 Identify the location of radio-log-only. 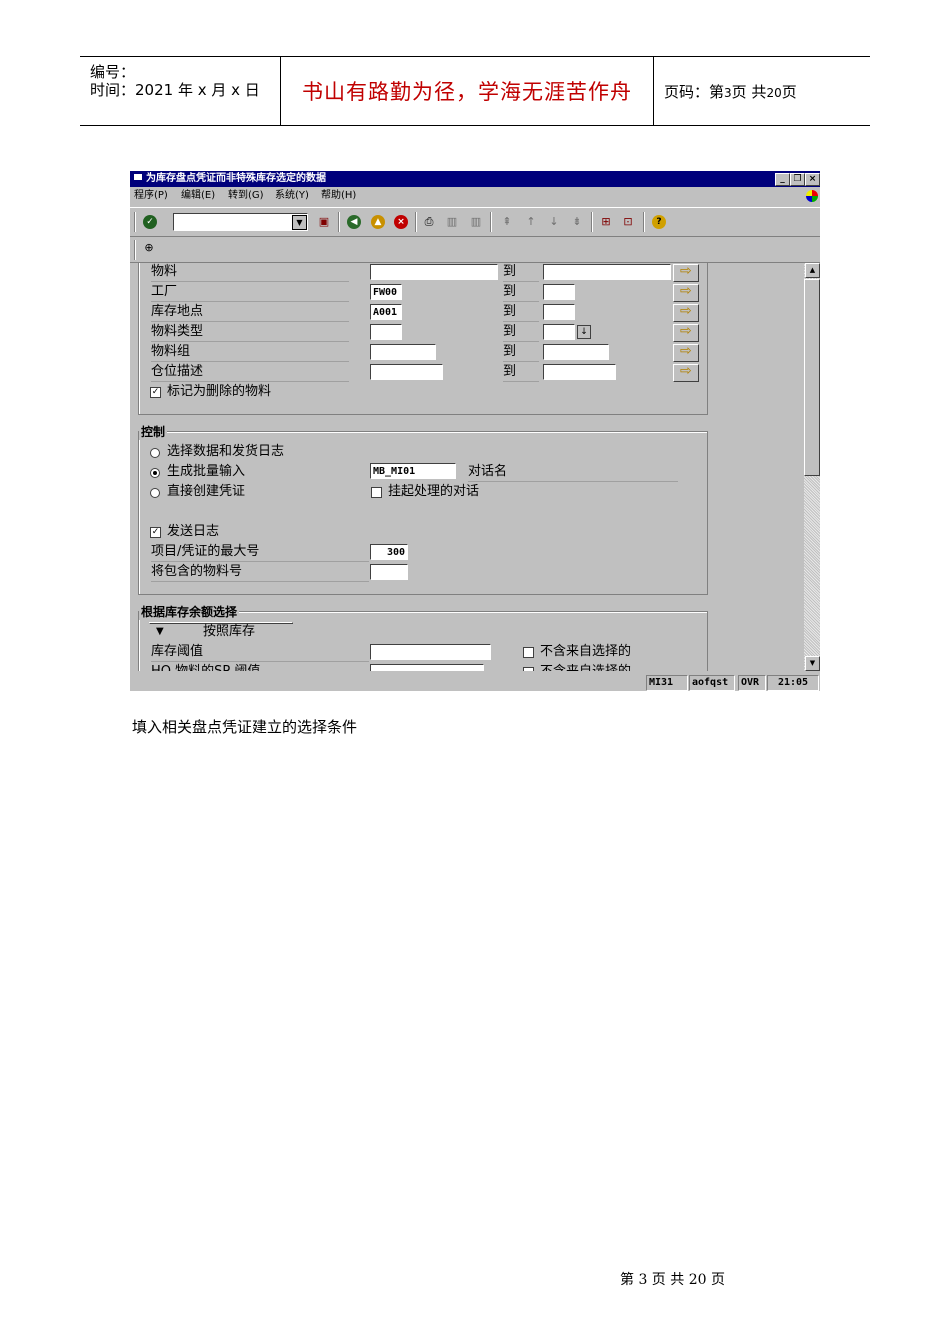
(155, 453).